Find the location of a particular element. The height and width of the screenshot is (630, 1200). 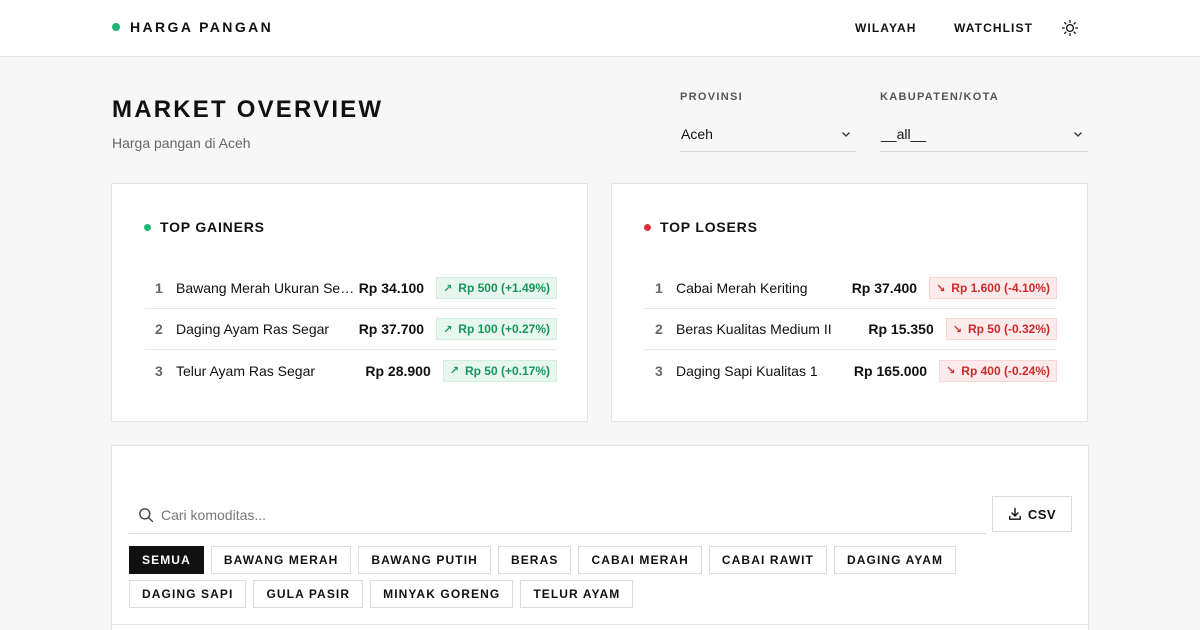

change-badge: ↘ Rp 1.600 (-4.10%) is located at coordinates (993, 288).